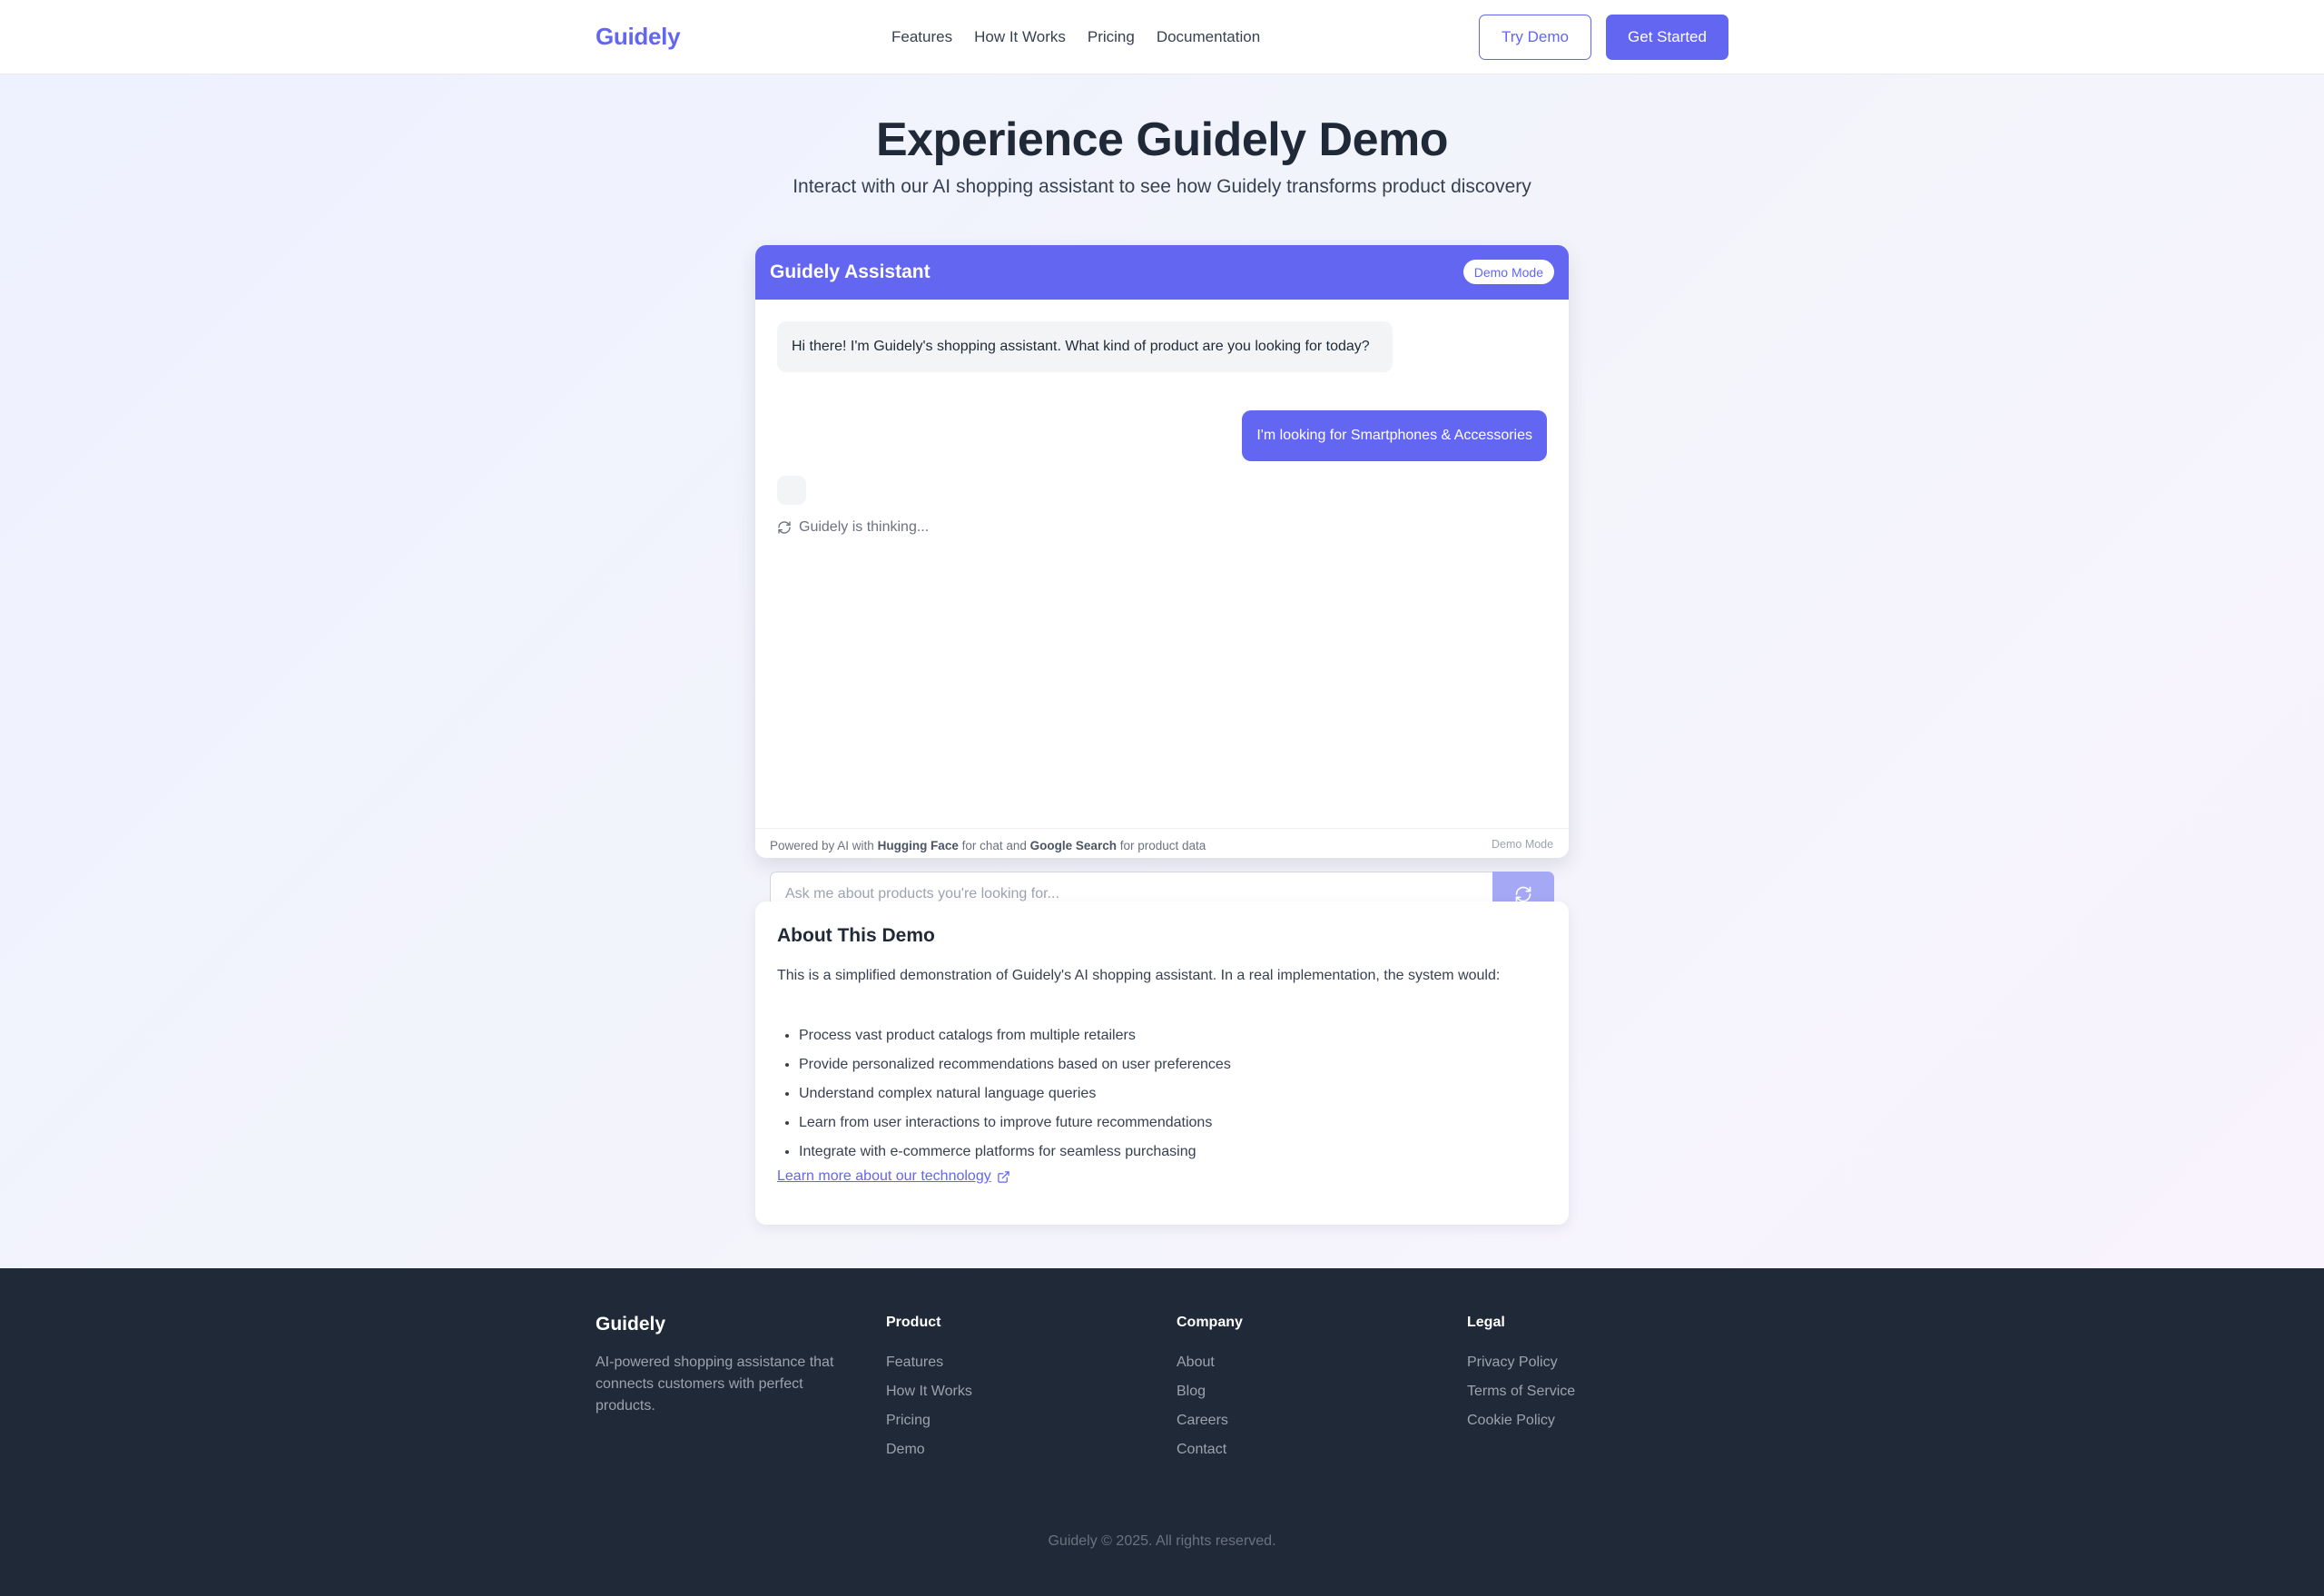 Image resolution: width=2324 pixels, height=1596 pixels. I want to click on nav-documentation: Documentation, so click(1208, 37).